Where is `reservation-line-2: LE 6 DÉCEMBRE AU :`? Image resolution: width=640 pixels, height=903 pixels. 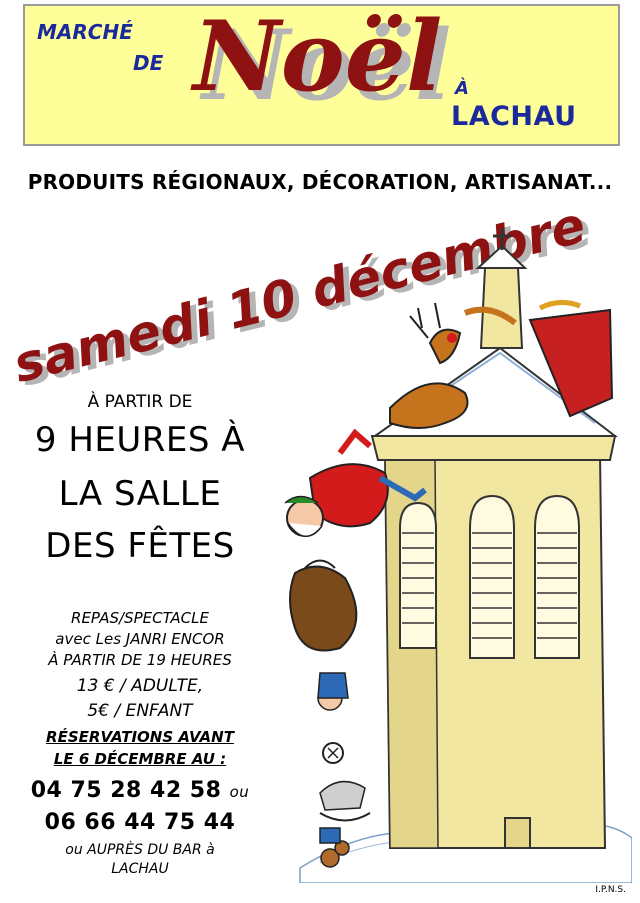
reservation-line-2: LE 6 DÉCEMBRE AU : is located at coordinates (140, 759).